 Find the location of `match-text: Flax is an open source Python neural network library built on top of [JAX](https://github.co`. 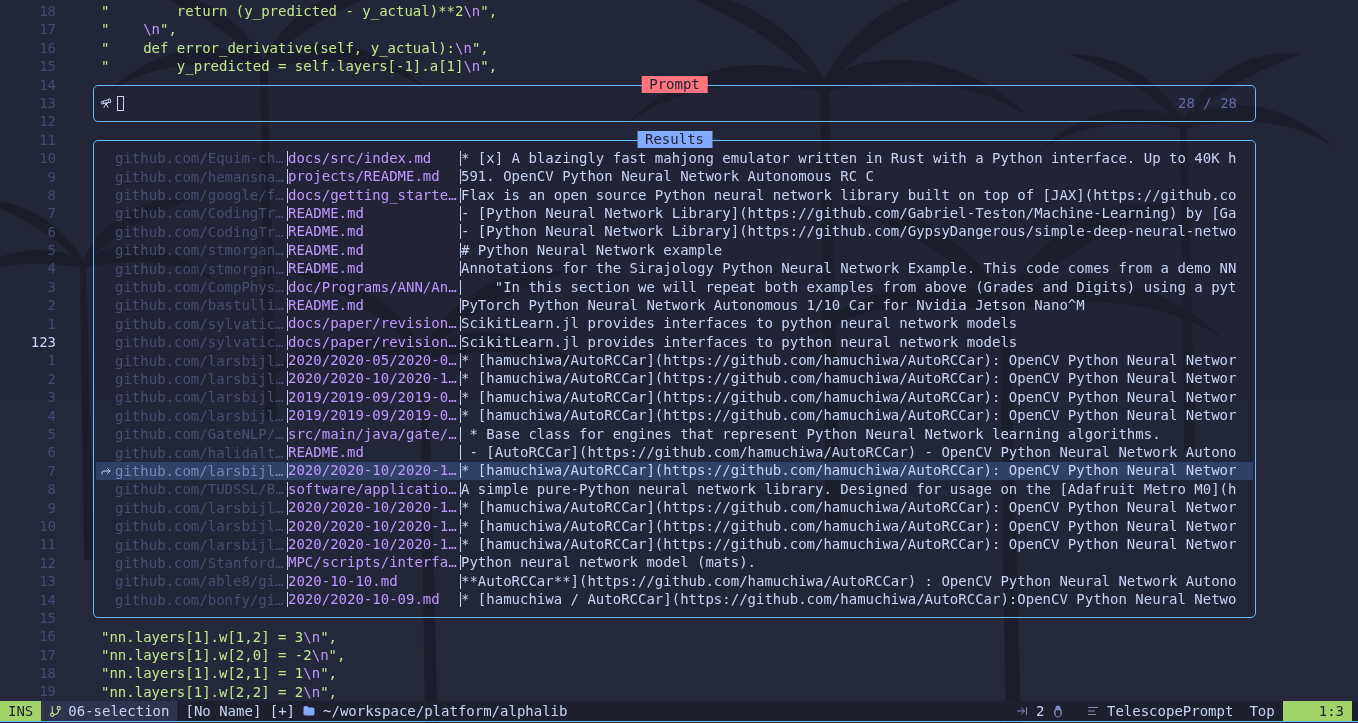

match-text: Flax is an open source Python neural network library built on top of [JAX](https://github.co is located at coordinates (848, 195).